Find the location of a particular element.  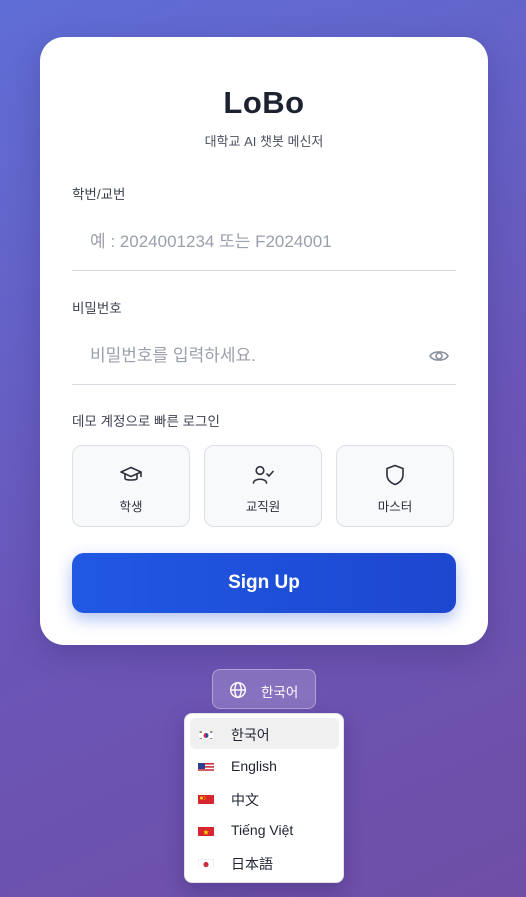

id-field is located at coordinates (264, 241).